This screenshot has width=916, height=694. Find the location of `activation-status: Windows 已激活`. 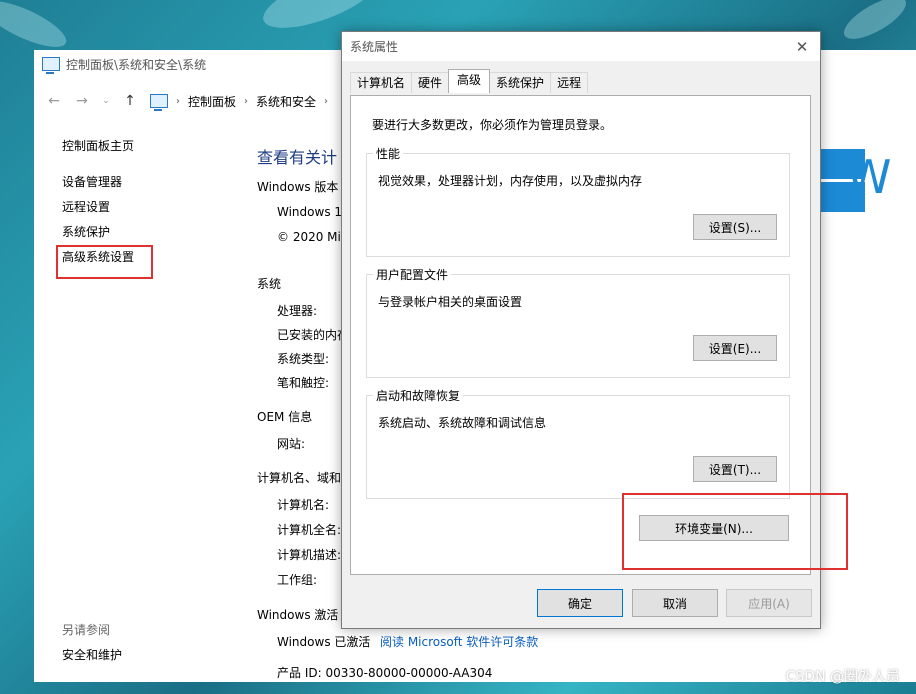

activation-status: Windows 已激活 is located at coordinates (324, 642).